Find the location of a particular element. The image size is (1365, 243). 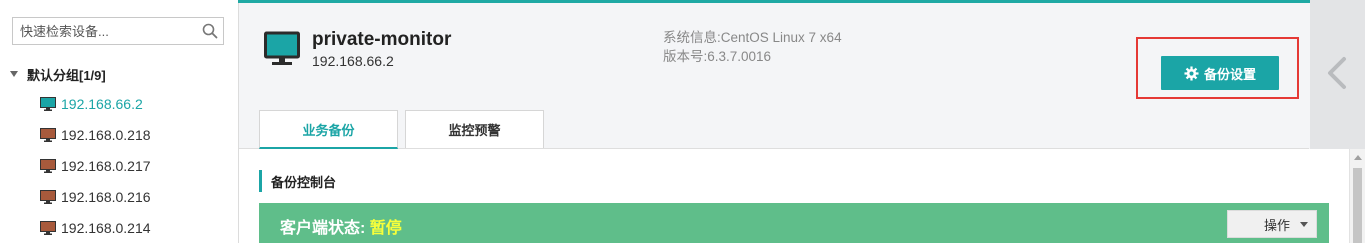

device-search-box is located at coordinates (118, 31).